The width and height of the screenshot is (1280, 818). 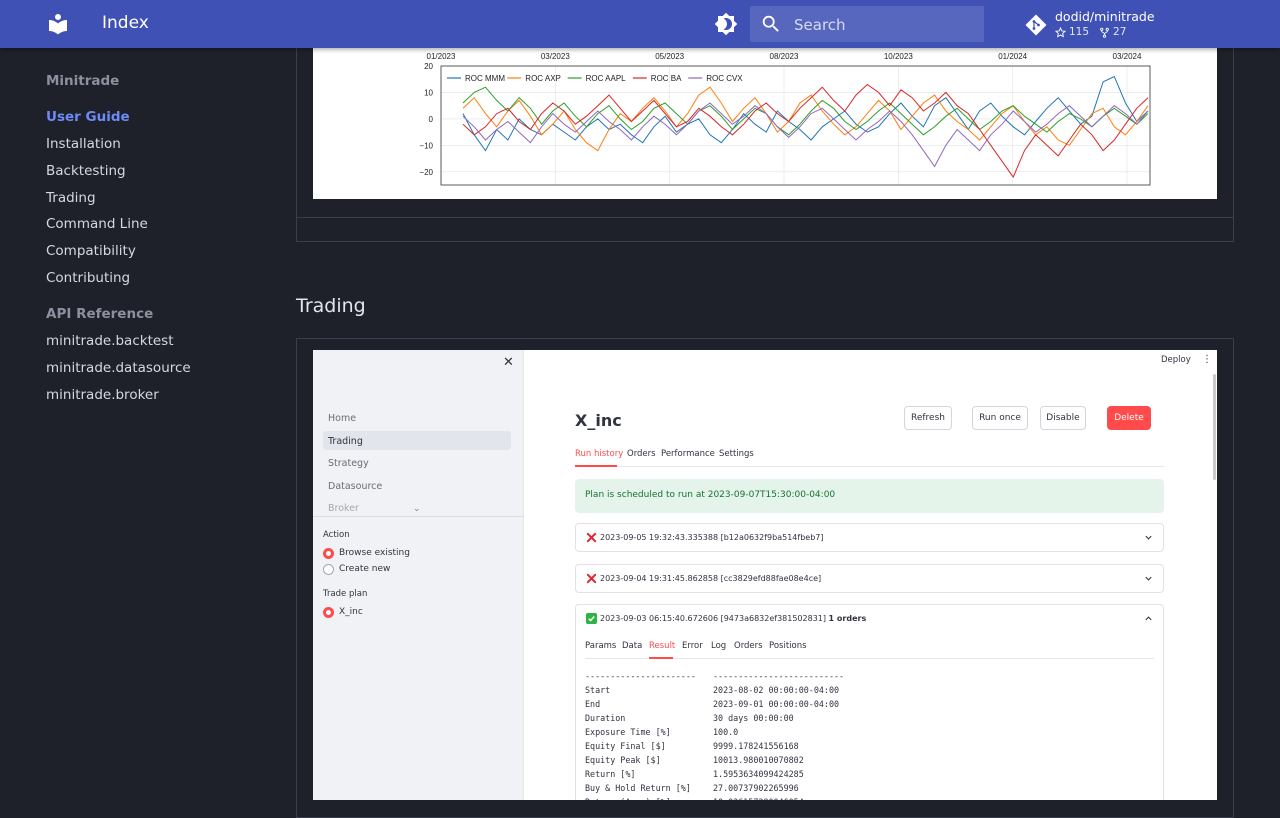 What do you see at coordinates (342, 418) in the screenshot?
I see `app-nav-home: Home` at bounding box center [342, 418].